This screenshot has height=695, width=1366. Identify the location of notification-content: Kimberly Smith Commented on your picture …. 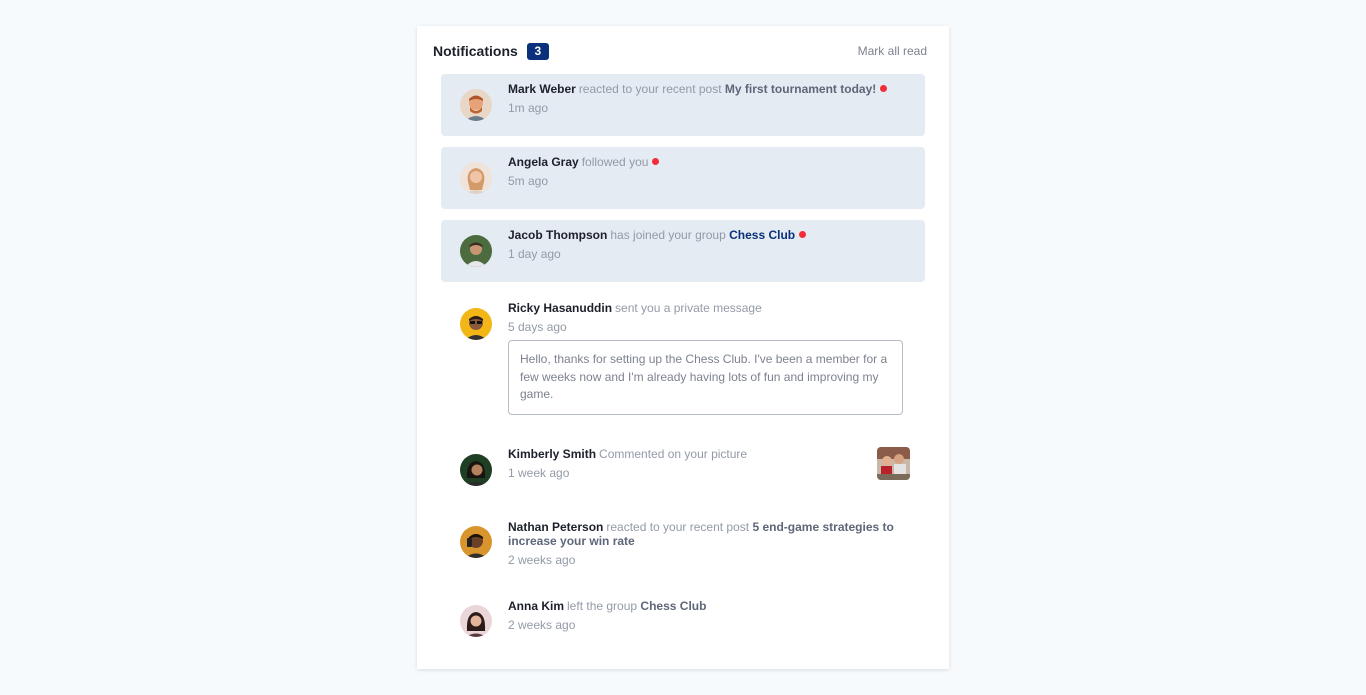
(681, 463).